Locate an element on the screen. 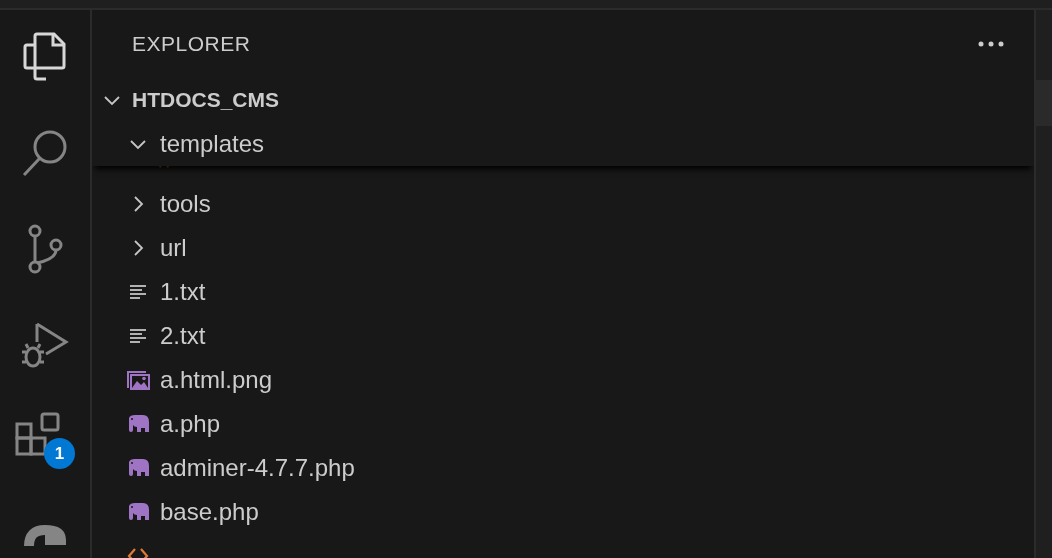  notification-badge: 1 is located at coordinates (59, 453).